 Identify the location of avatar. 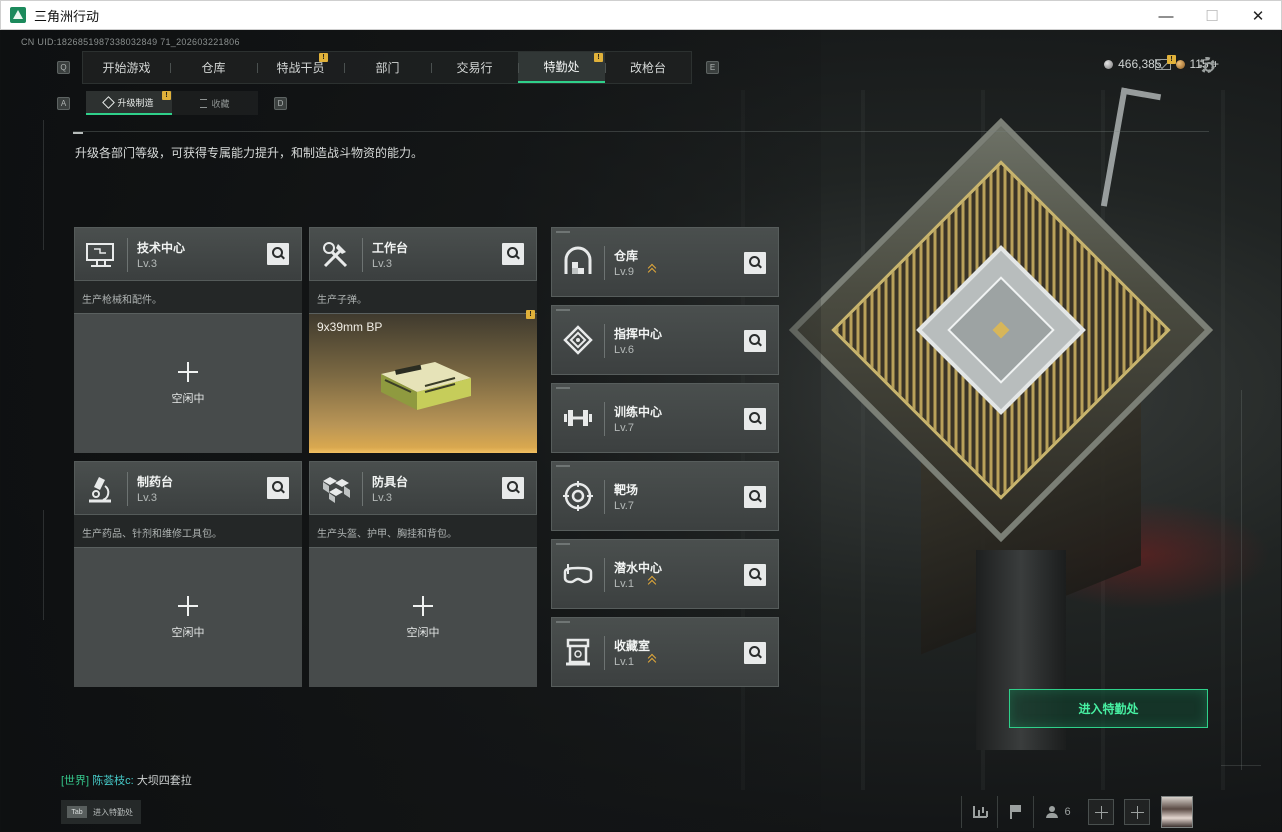
(1177, 812).